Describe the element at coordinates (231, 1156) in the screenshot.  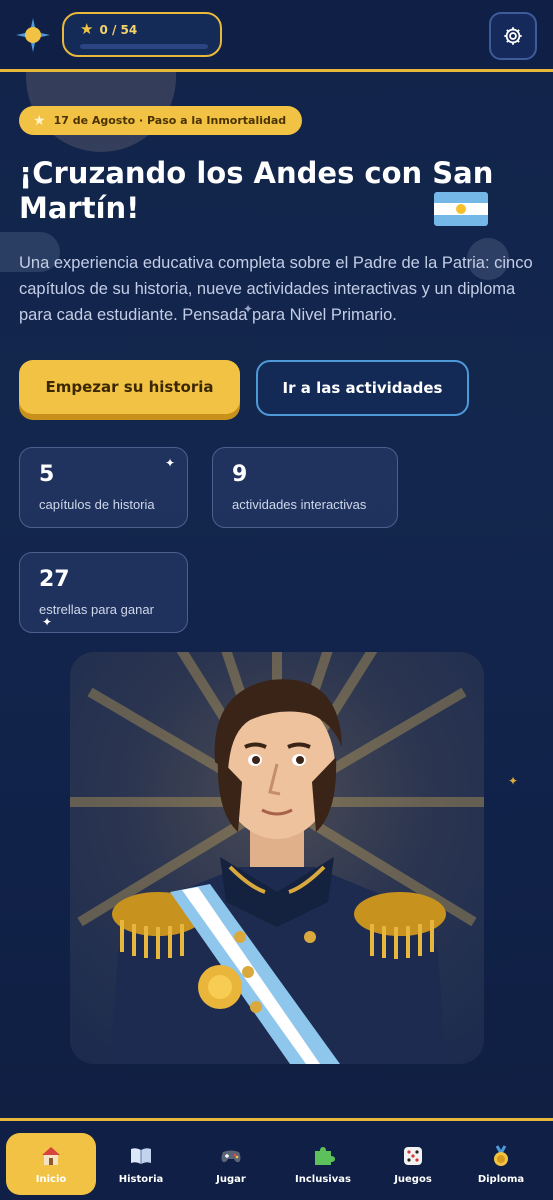
I see `gamepad-icon` at that location.